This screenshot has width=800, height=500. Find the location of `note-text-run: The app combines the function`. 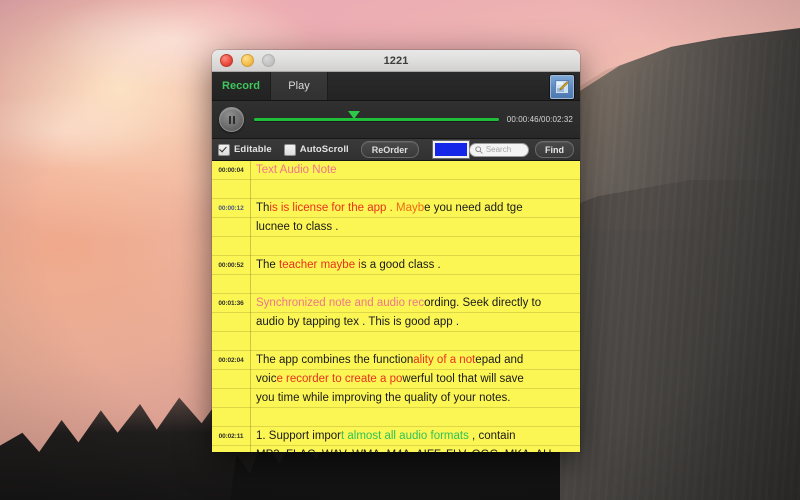

note-text-run: The app combines the function is located at coordinates (335, 360).